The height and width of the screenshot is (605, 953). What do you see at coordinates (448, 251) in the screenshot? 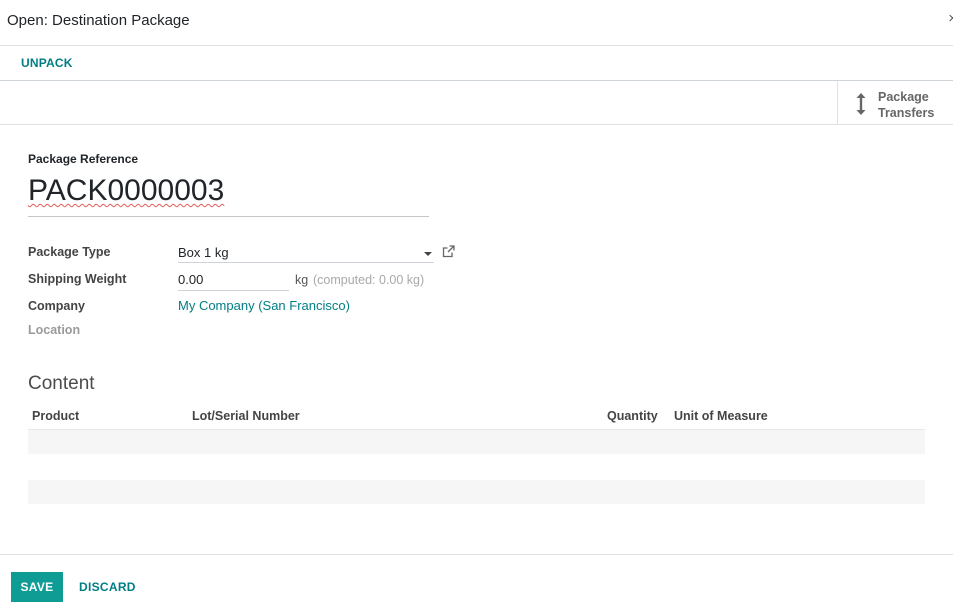
I see `external-link-icon` at bounding box center [448, 251].